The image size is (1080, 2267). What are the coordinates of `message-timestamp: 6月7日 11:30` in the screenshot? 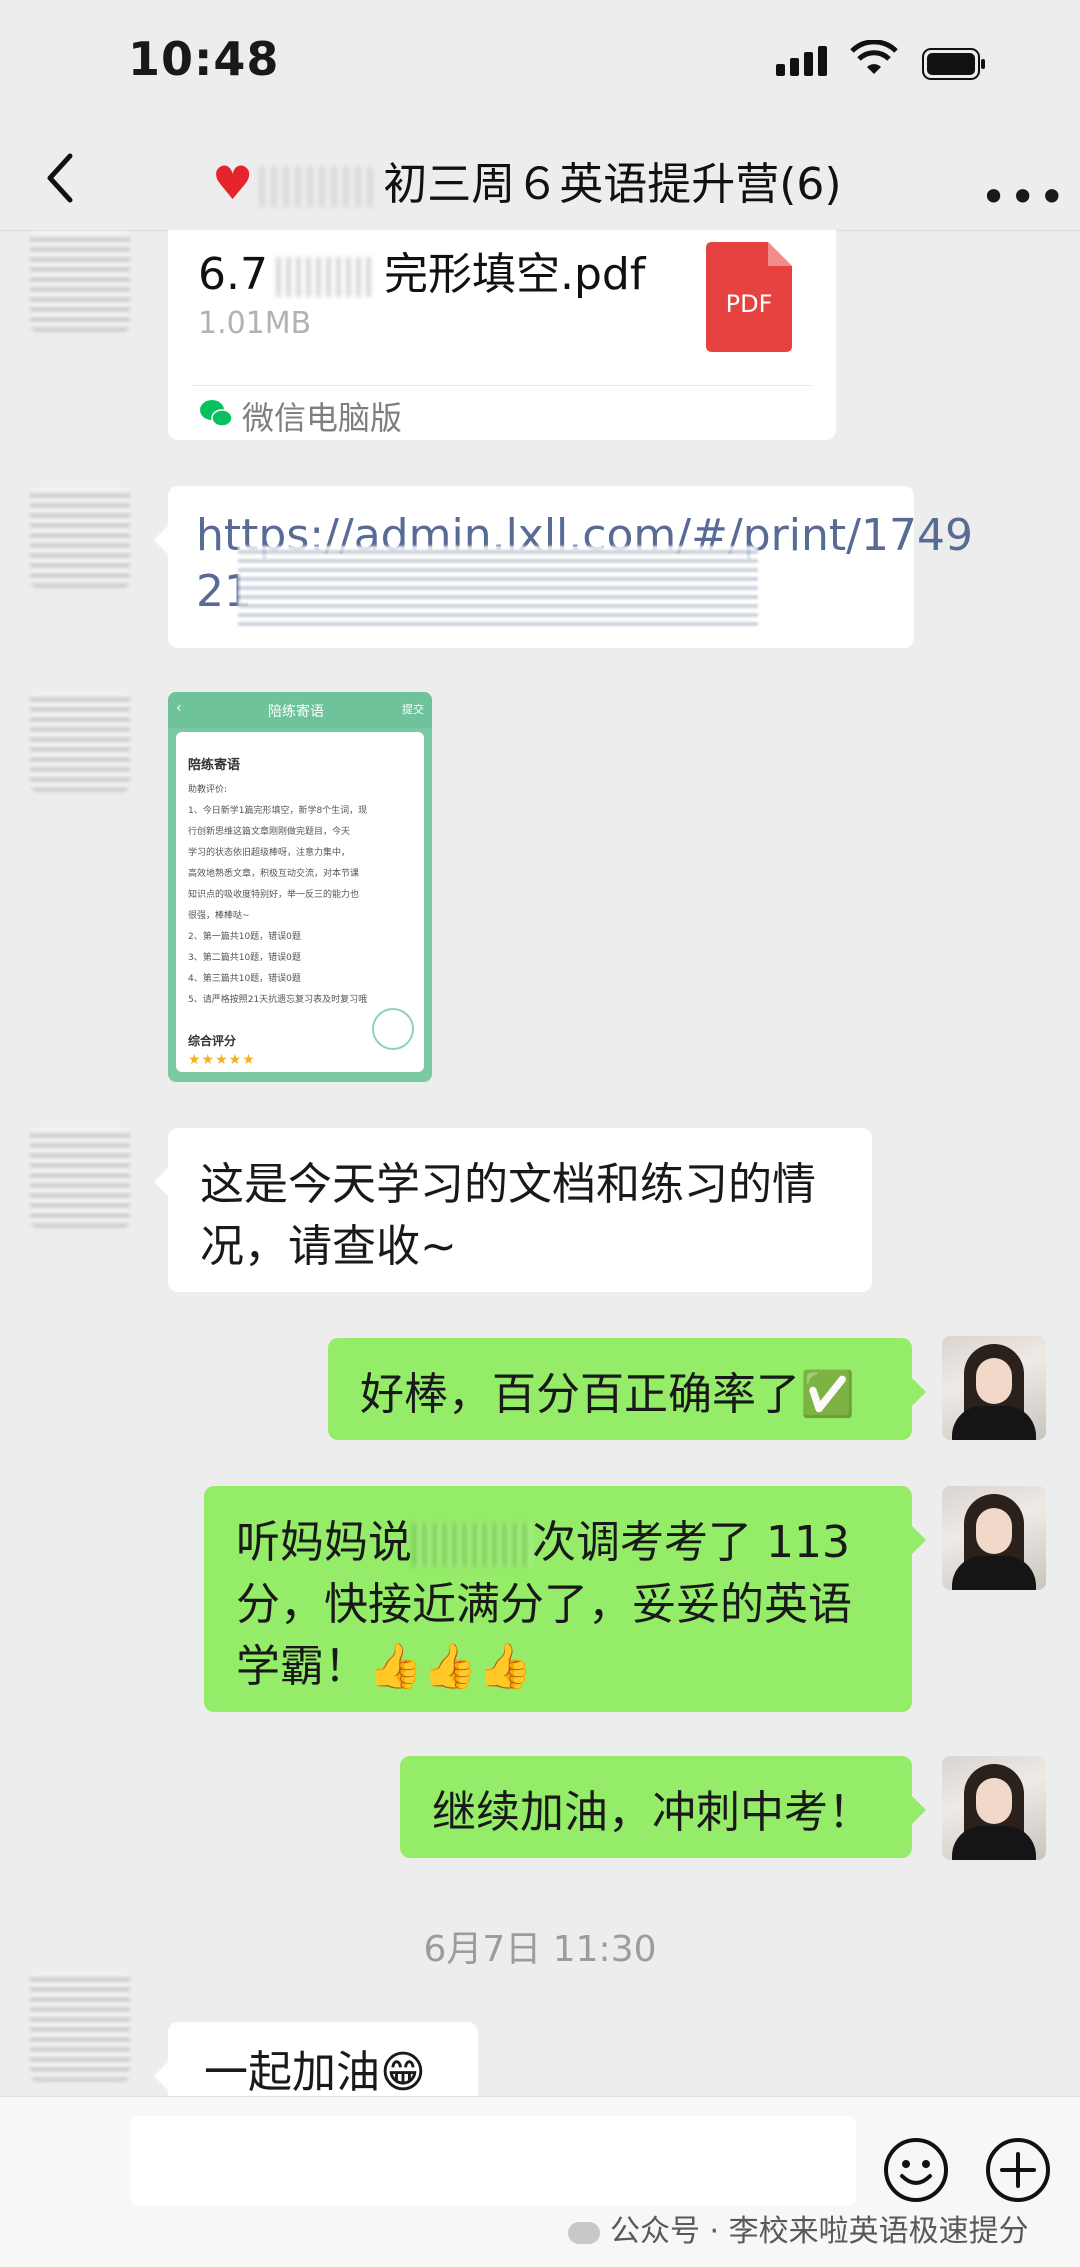 It's located at (540, 1949).